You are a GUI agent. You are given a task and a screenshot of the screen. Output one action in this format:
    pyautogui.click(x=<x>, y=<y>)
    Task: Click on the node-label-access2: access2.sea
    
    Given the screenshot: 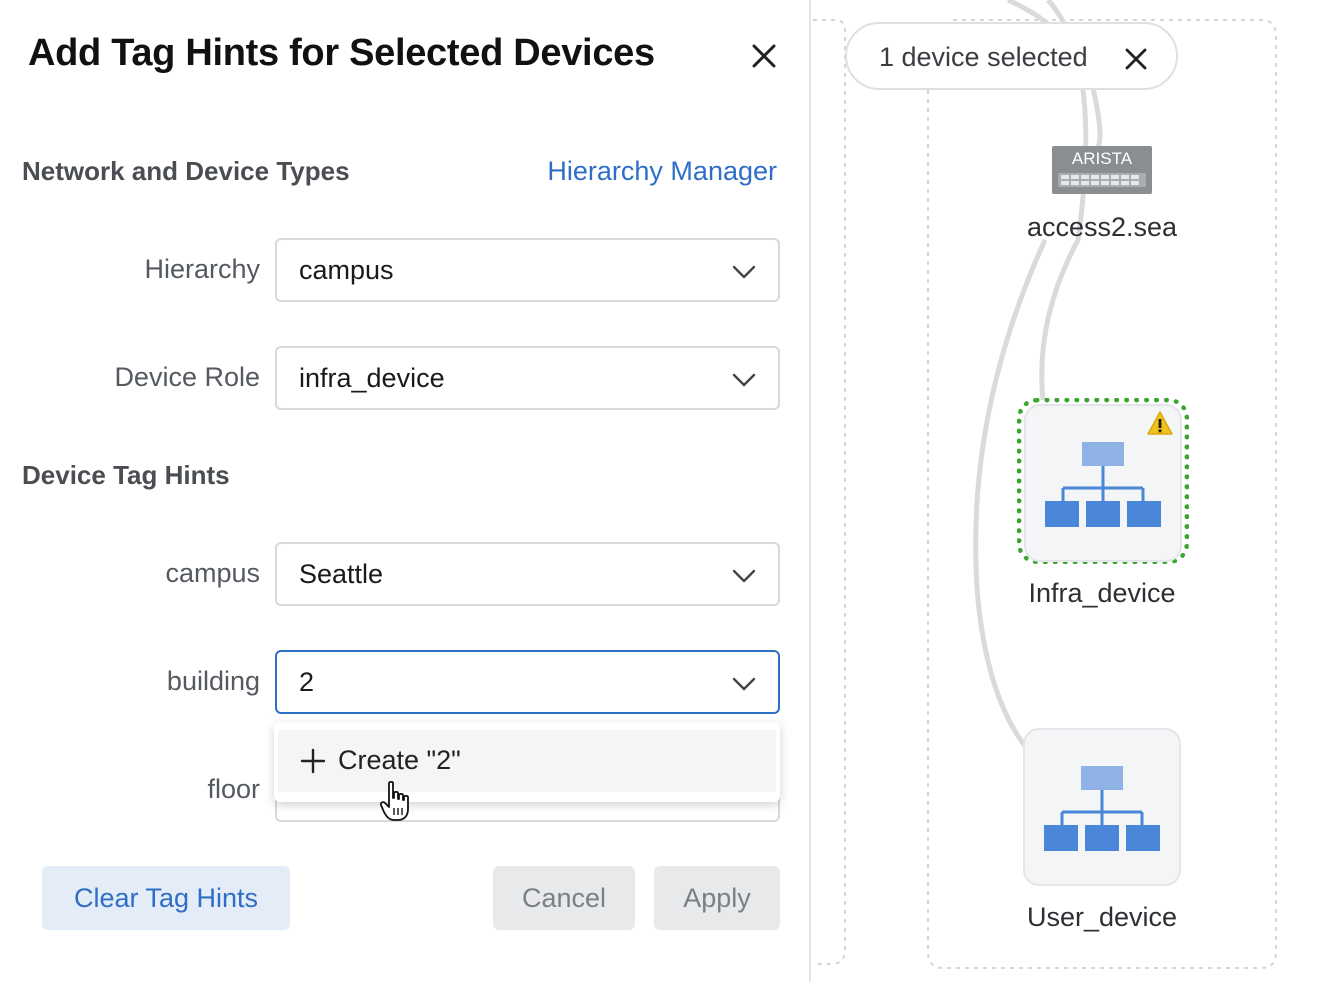 What is the action you would take?
    pyautogui.click(x=1102, y=227)
    